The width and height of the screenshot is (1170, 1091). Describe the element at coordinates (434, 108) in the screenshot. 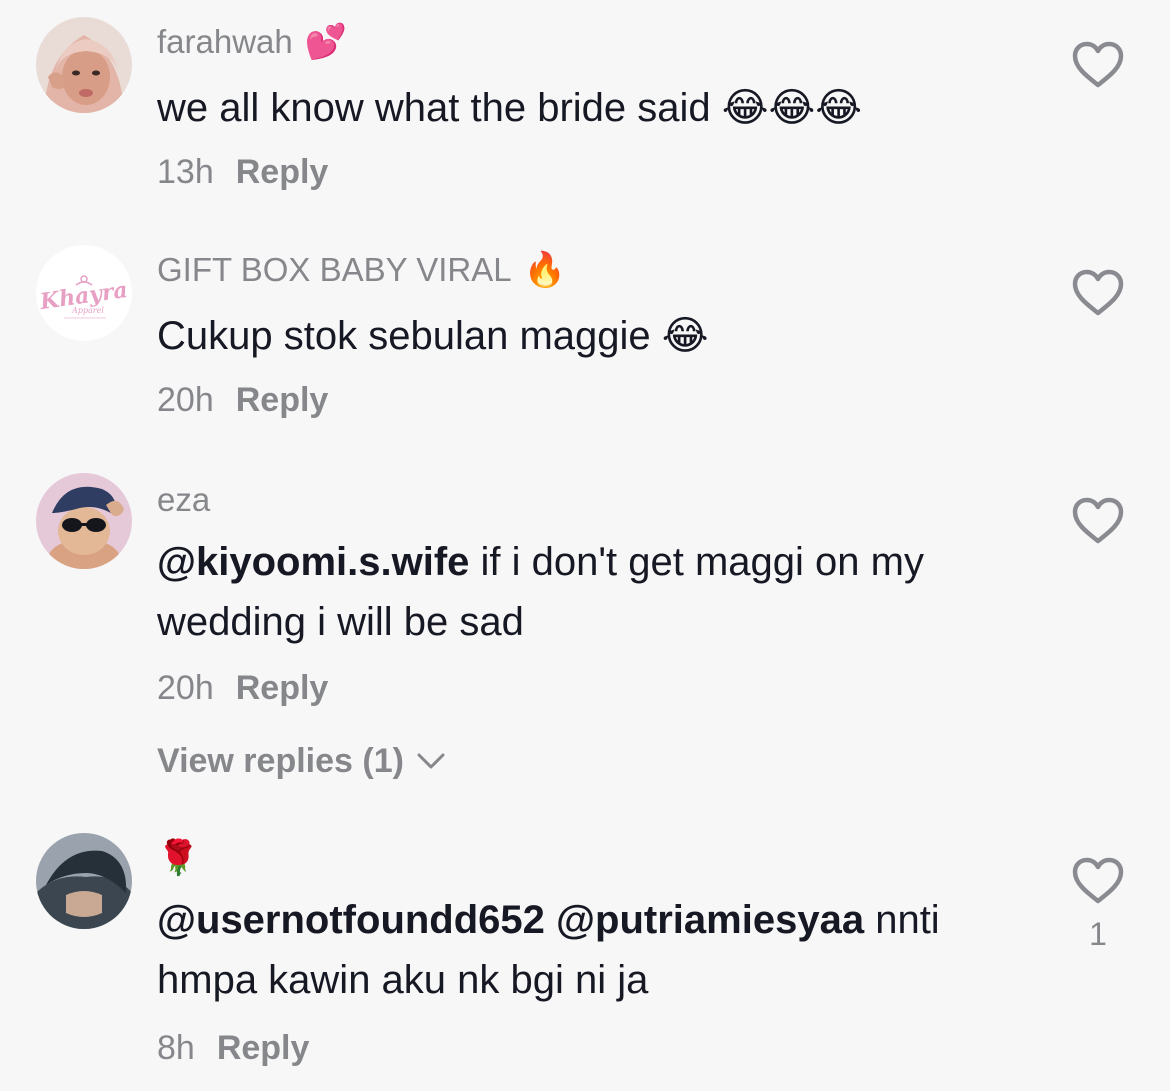

I see `comment-body: we all know what the bride said` at that location.